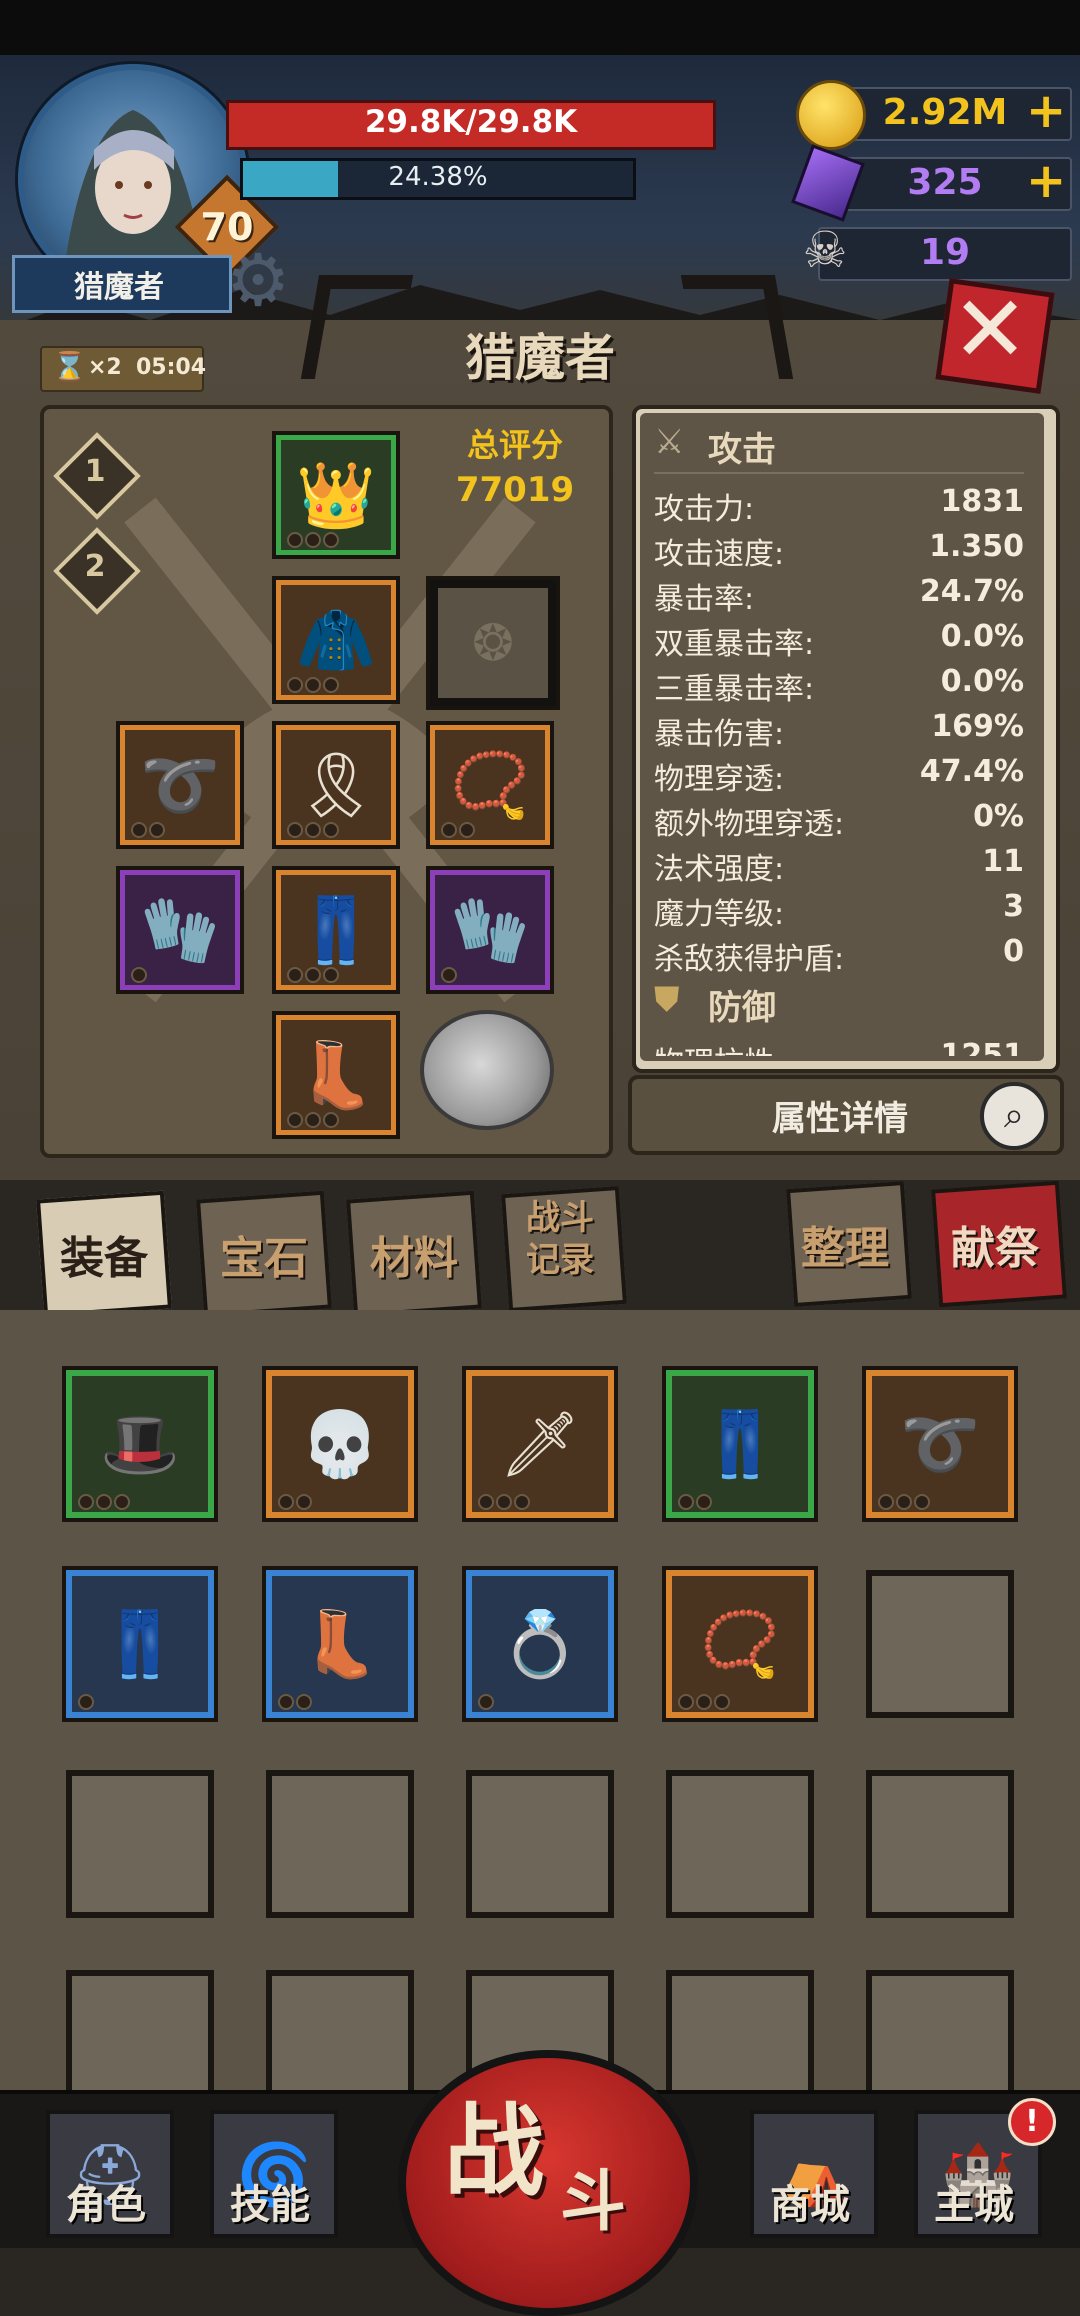 The image size is (1080, 2316). What do you see at coordinates (593, 2201) in the screenshot?
I see `battle-label-2: 斗` at bounding box center [593, 2201].